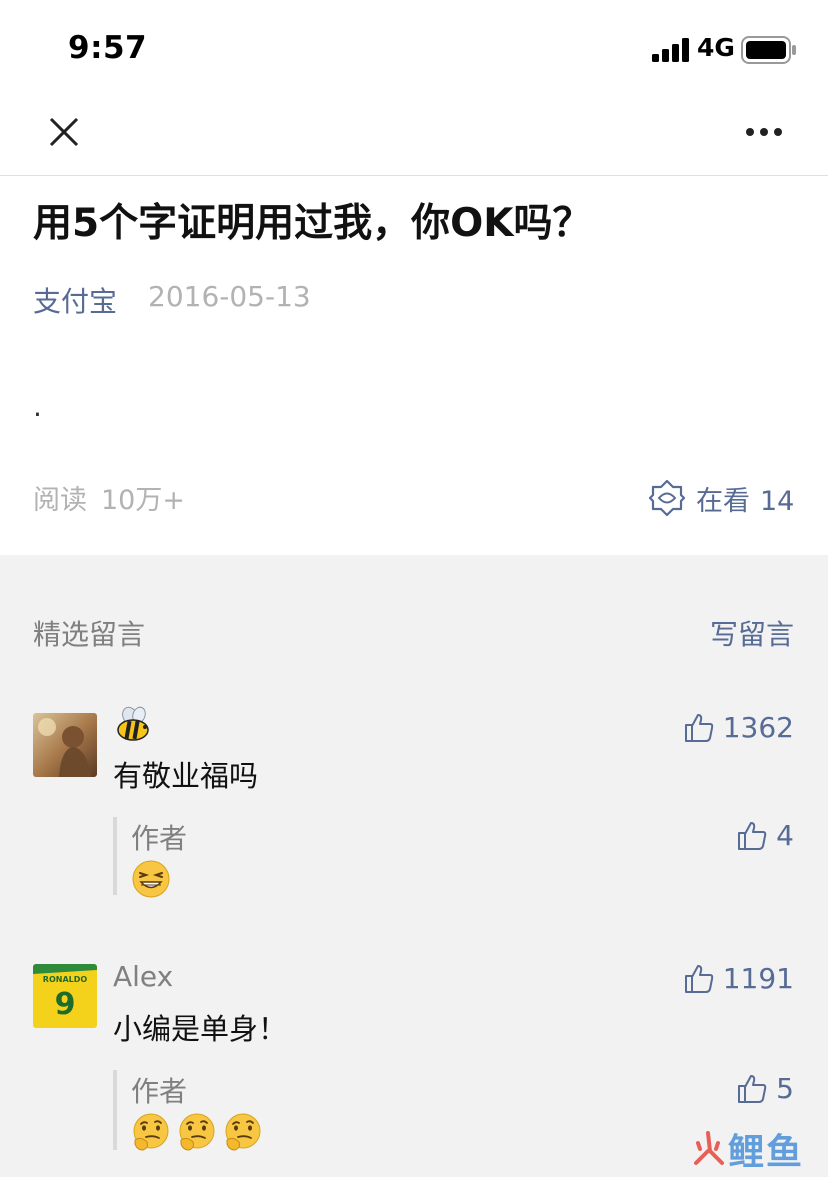 The image size is (828, 1177). I want to click on avatar-image: RONALDO 9, so click(65, 996).